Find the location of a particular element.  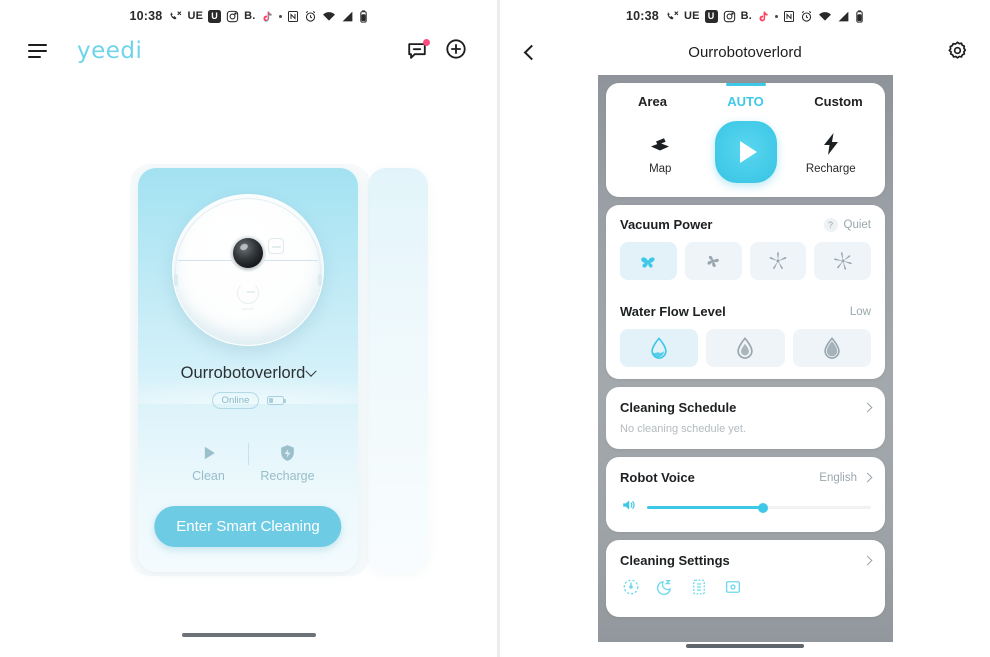

robot-voice-right: English is located at coordinates (846, 477).